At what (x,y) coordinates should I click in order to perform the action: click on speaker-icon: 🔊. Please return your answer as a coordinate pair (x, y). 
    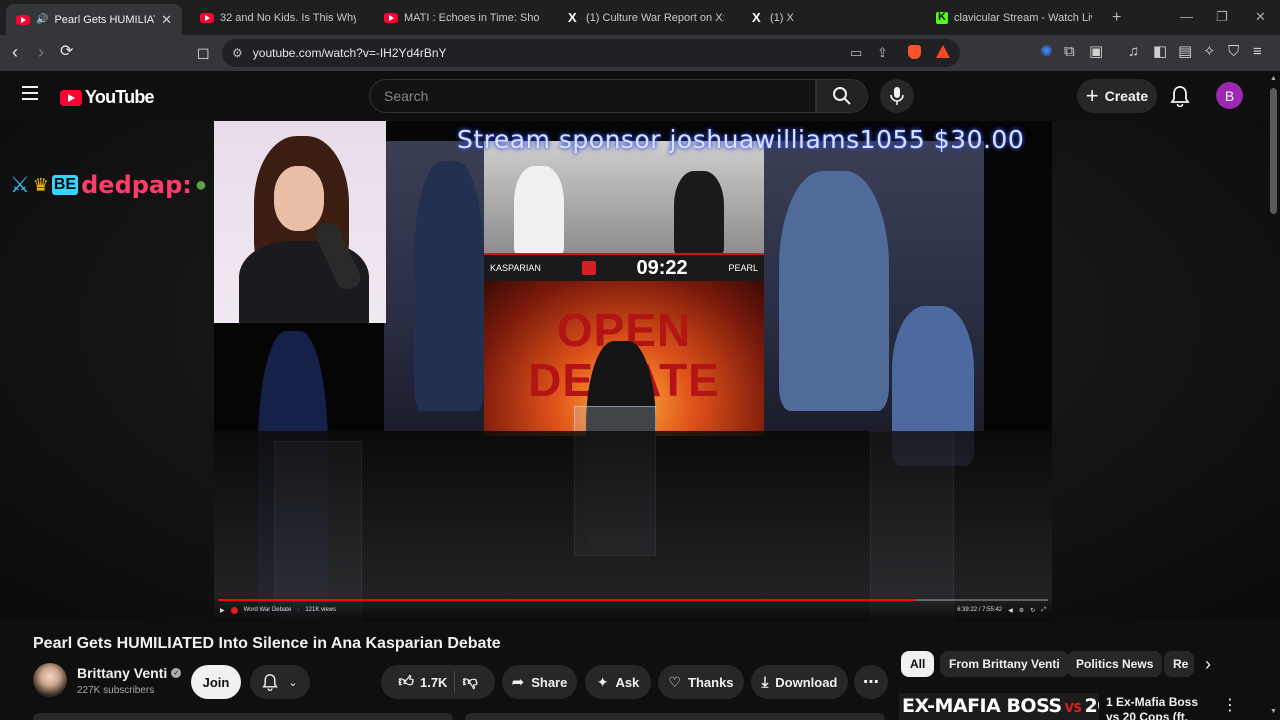
    Looking at the image, I should click on (42, 19).